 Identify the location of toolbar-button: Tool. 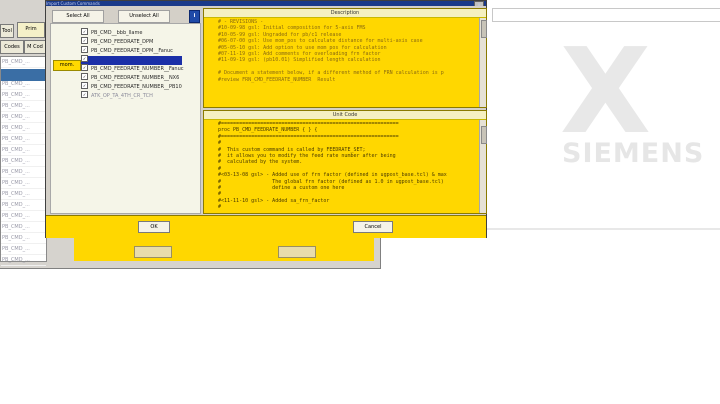
(7, 31).